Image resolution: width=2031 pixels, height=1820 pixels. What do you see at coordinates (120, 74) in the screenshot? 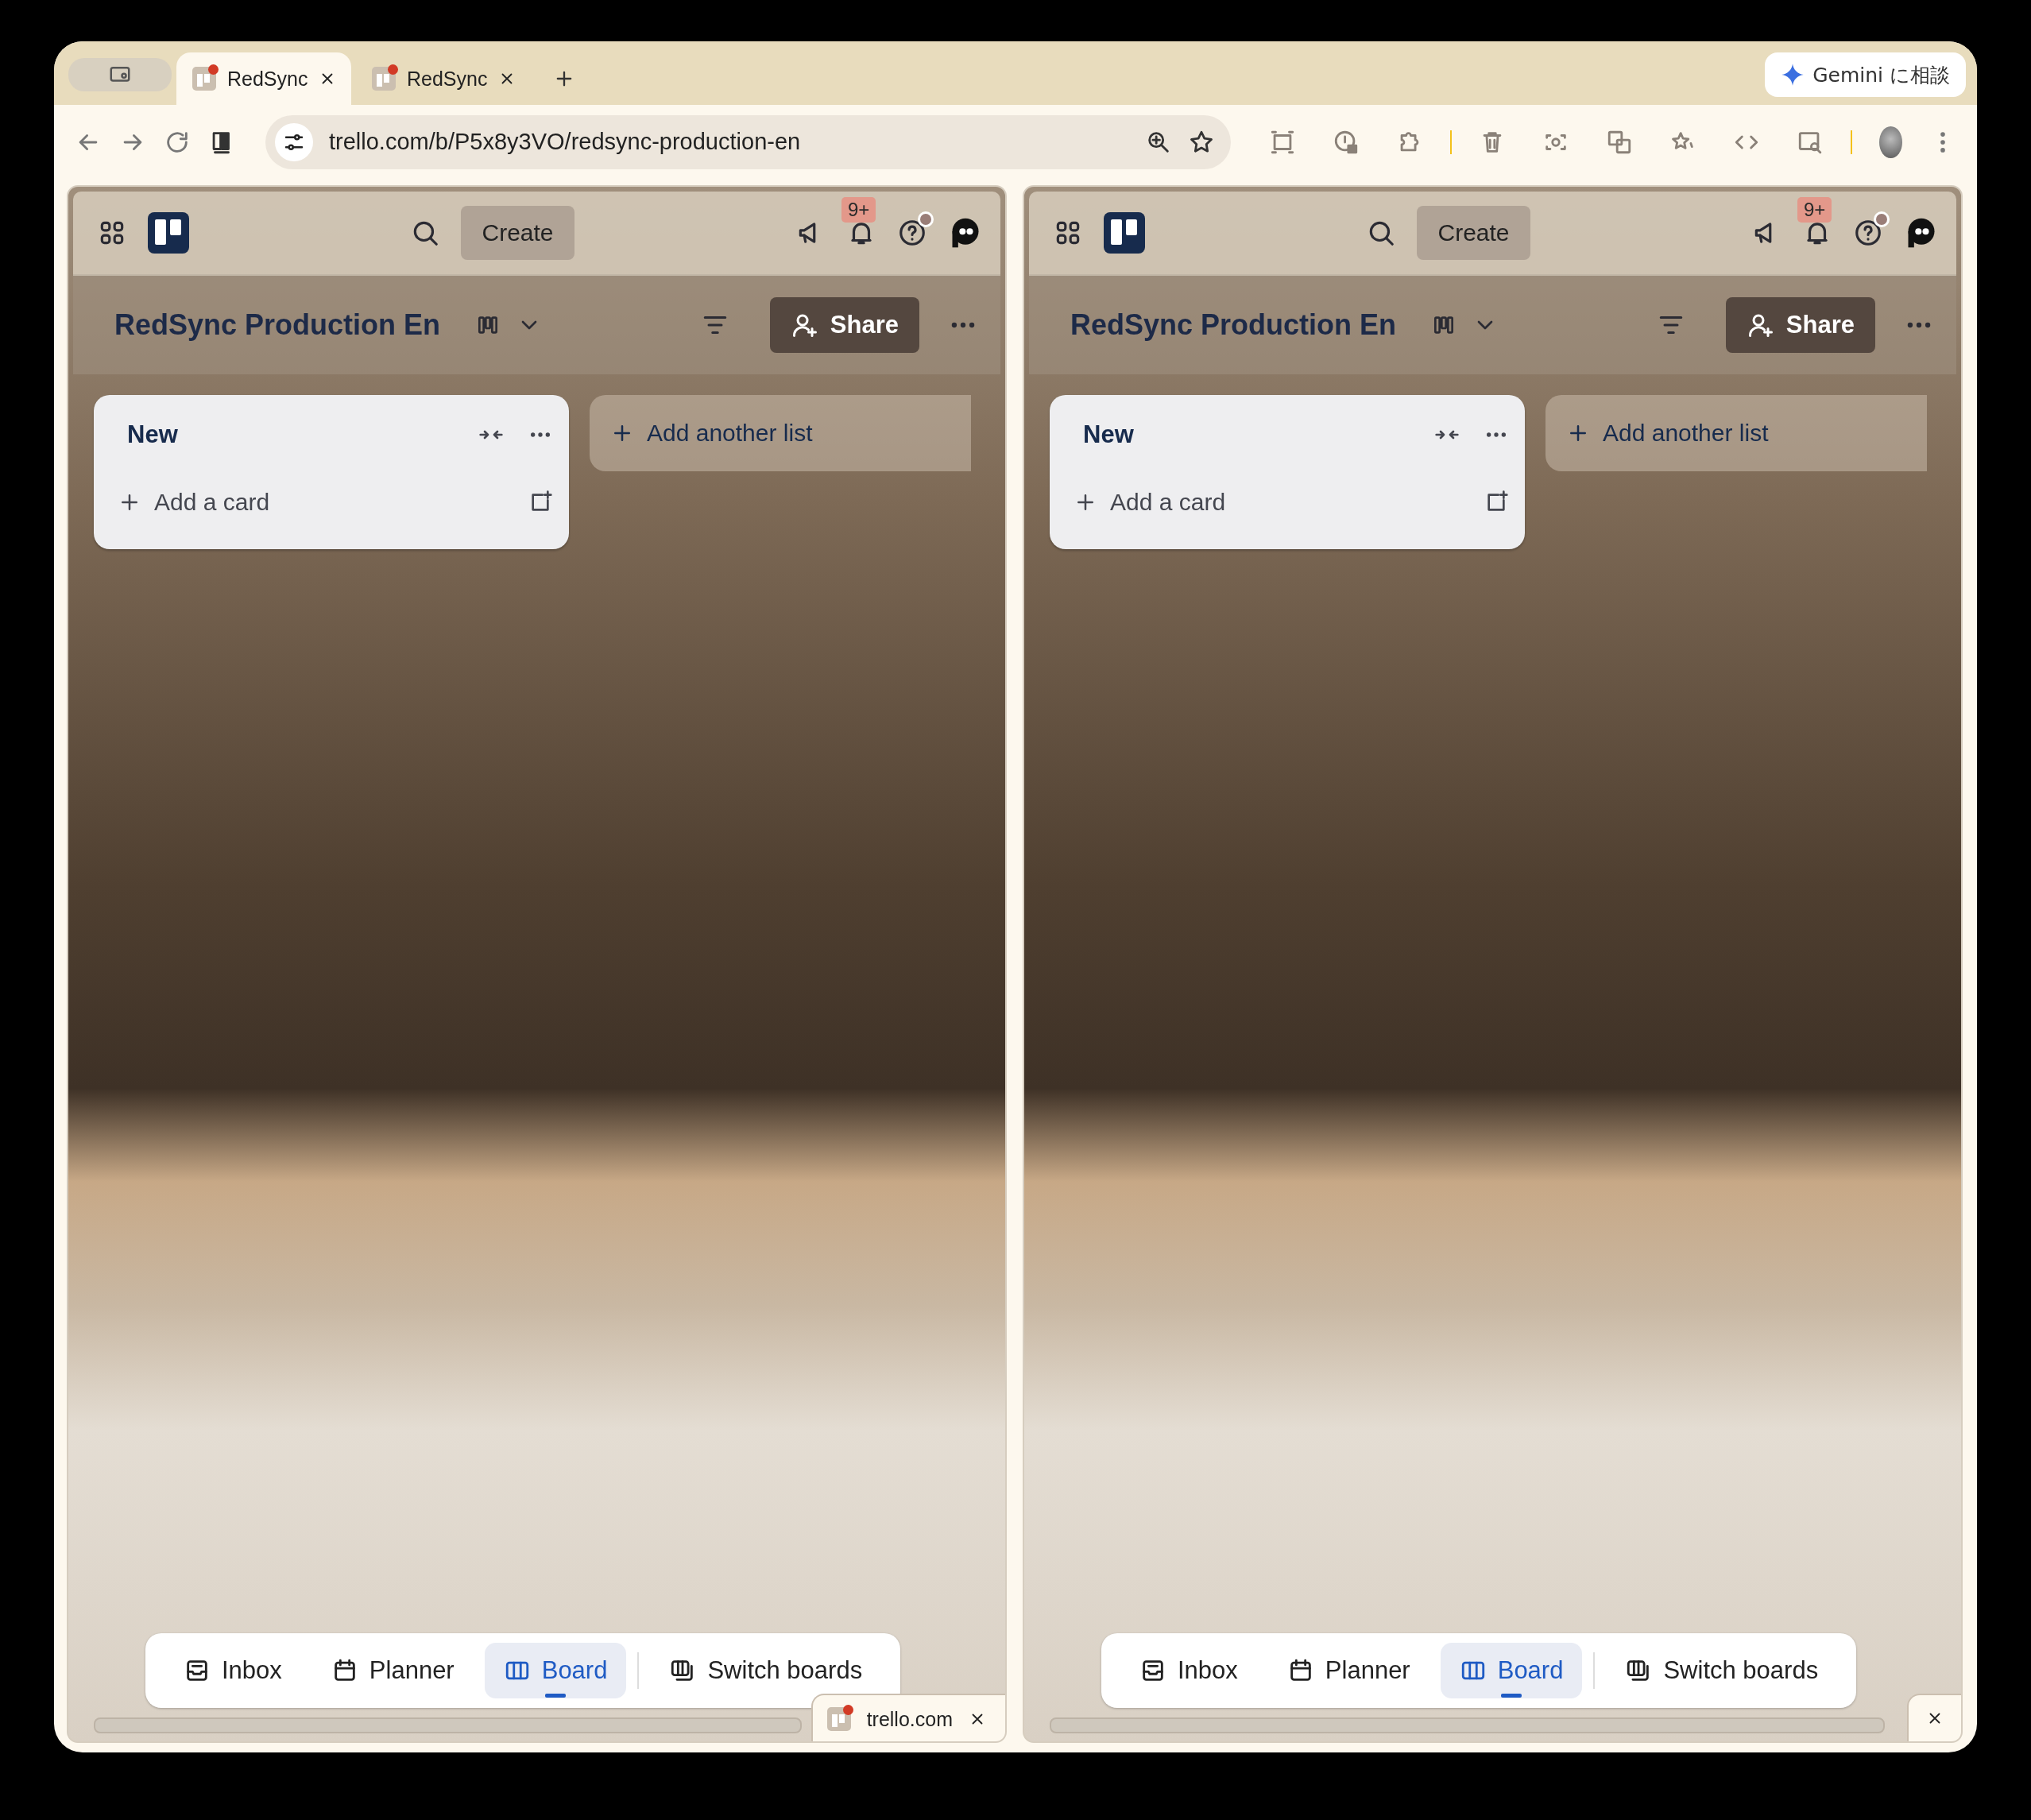
I see `tab-search-icon` at bounding box center [120, 74].